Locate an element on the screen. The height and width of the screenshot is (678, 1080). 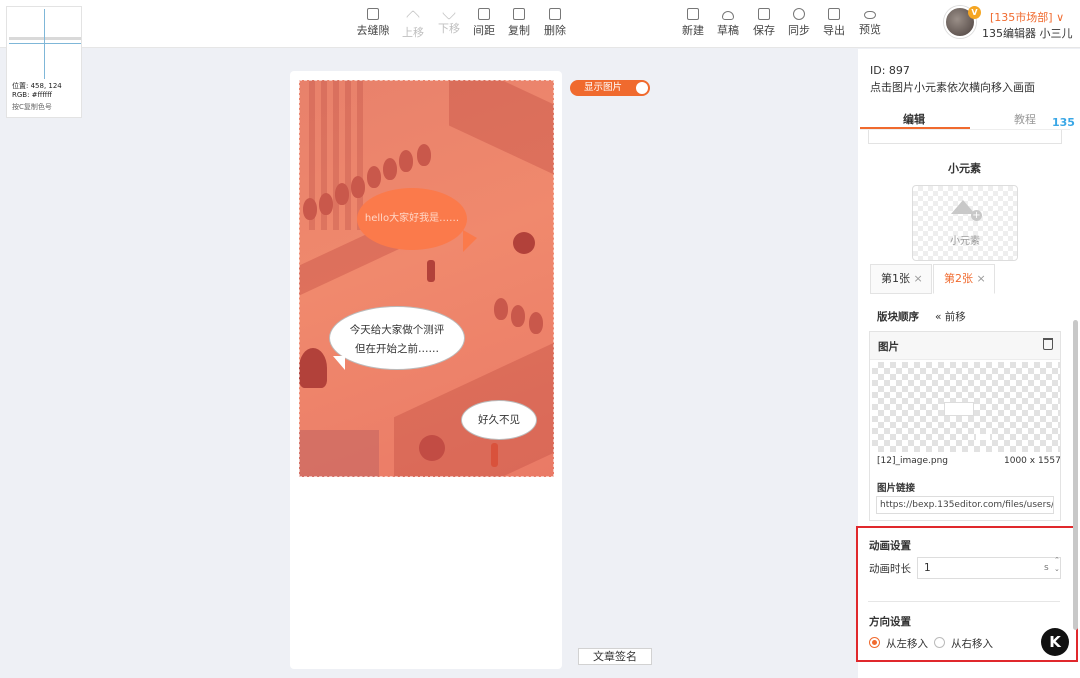
cloud-icon is located at coordinates (728, 15).